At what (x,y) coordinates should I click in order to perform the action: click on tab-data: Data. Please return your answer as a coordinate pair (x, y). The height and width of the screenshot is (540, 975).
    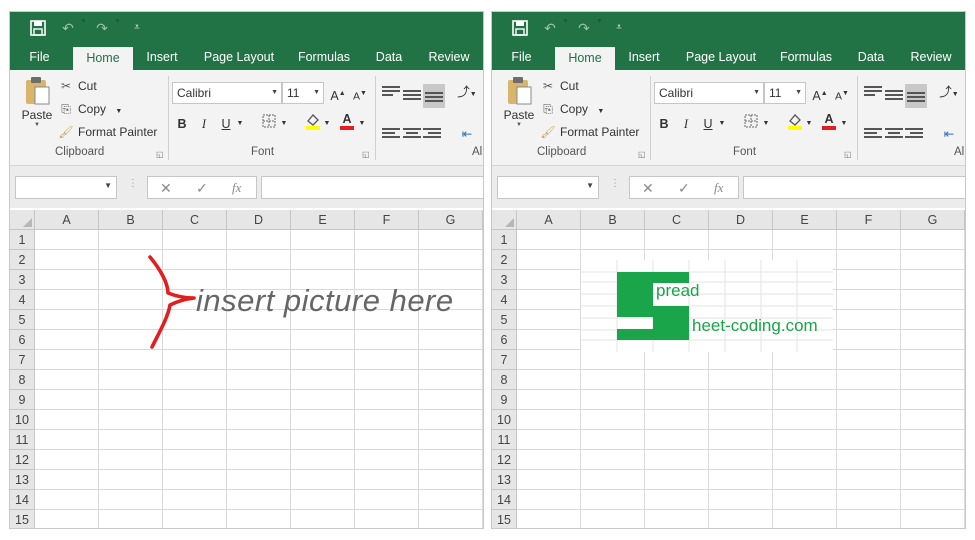
    Looking at the image, I should click on (389, 57).